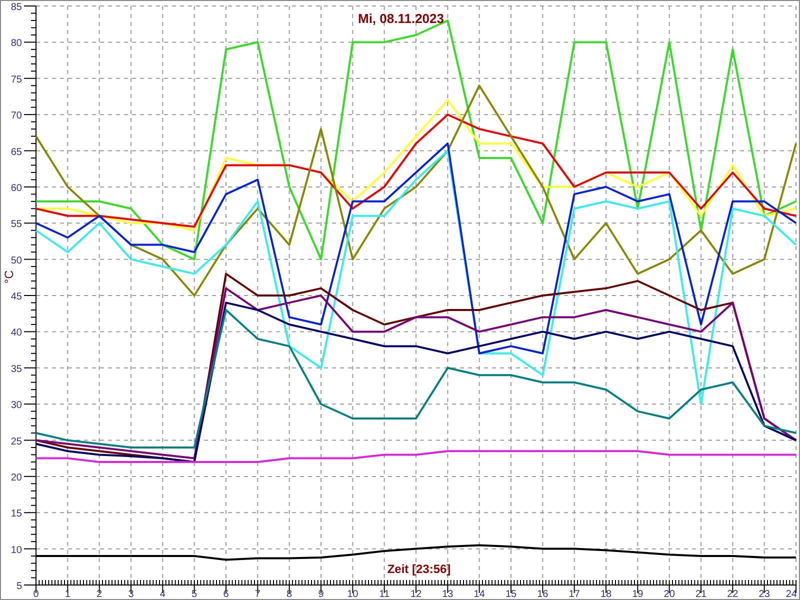 This screenshot has height=600, width=800. What do you see at coordinates (764, 594) in the screenshot?
I see `x-tick-label: 23` at bounding box center [764, 594].